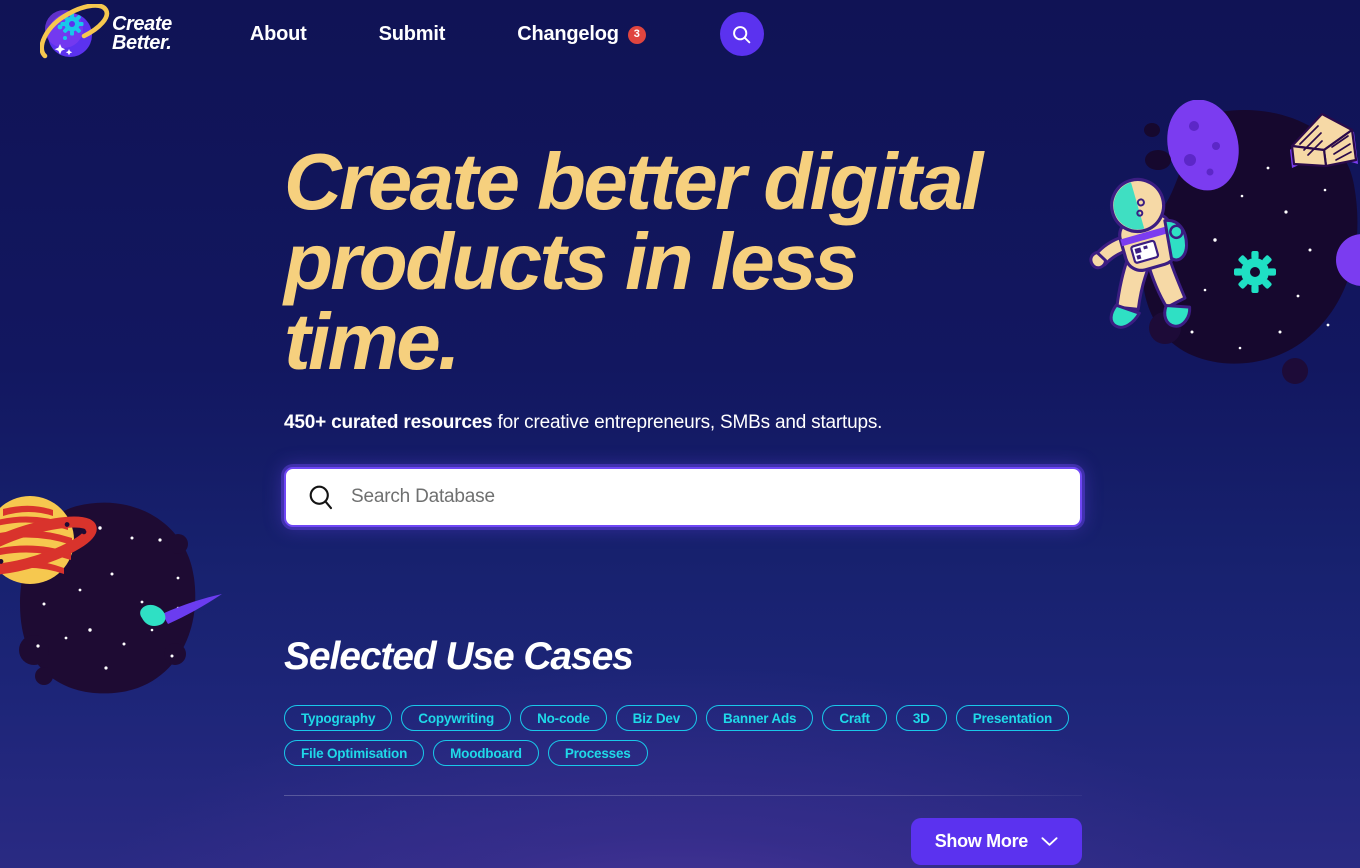 The width and height of the screenshot is (1360, 868). Describe the element at coordinates (354, 753) in the screenshot. I see `use-case-tag: File Optimisation` at that location.